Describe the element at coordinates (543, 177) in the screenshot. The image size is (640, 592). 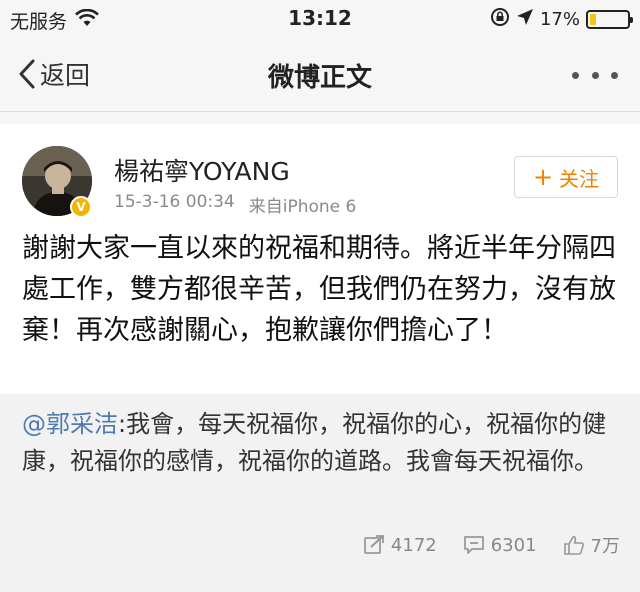
I see `plus-icon: +` at that location.